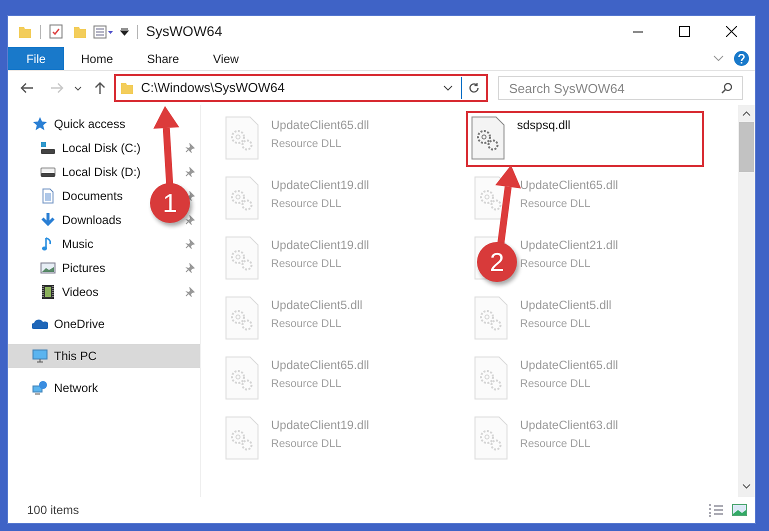  Describe the element at coordinates (746, 486) in the screenshot. I see `scroll-down-icon` at that location.